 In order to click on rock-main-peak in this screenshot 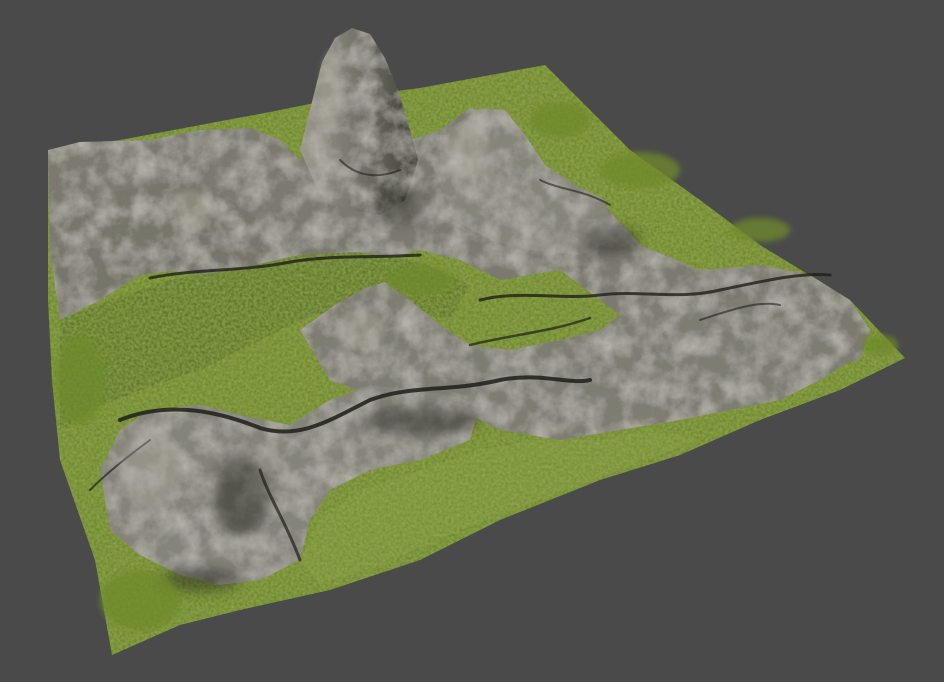, I will do `click(359, 121)`.